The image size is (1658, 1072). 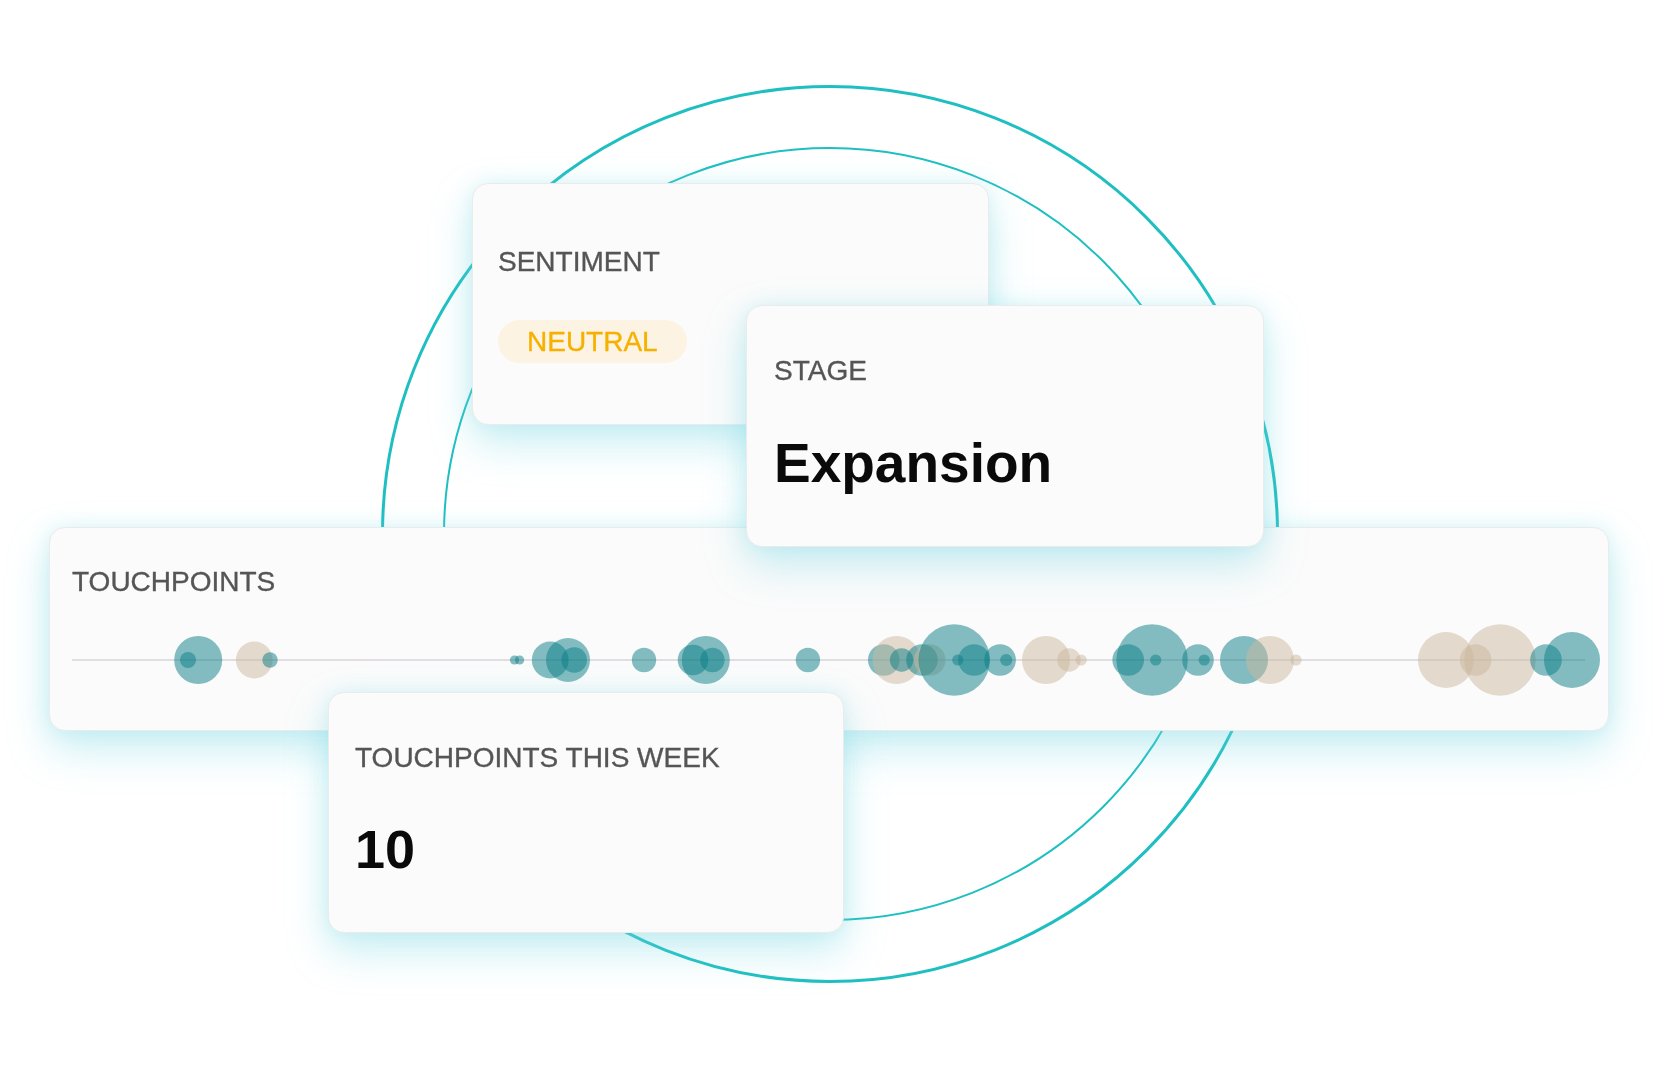 What do you see at coordinates (537, 758) in the screenshot?
I see `weekly-touchpoints-label: TOUCHPOINTS THIS WEEK` at bounding box center [537, 758].